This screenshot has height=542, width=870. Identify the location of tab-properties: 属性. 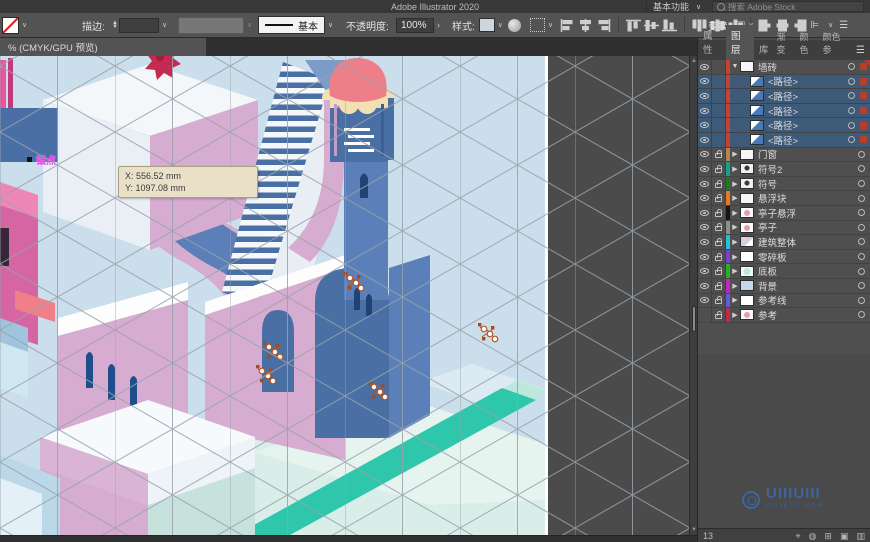
(712, 42).